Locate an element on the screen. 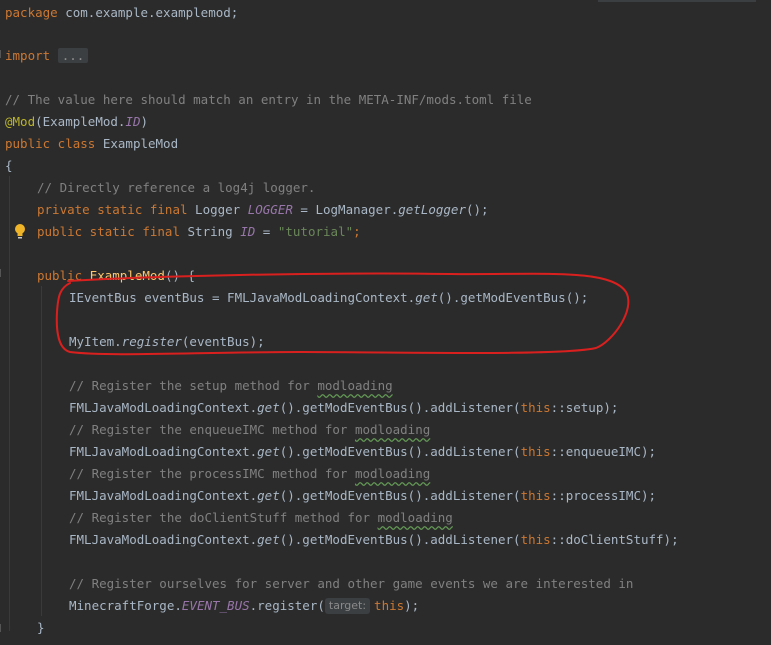  keyword: public is located at coordinates (60, 275).